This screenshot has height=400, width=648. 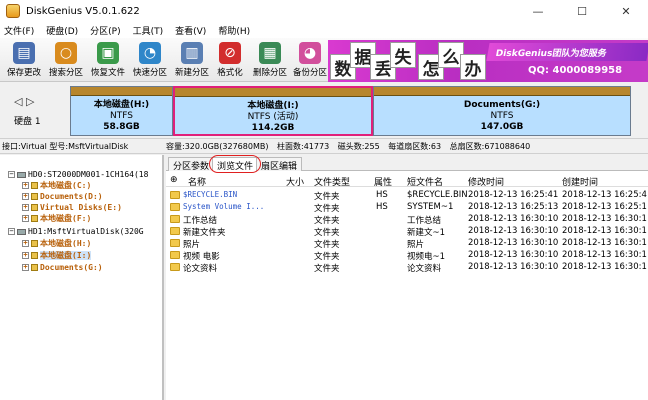 I want to click on col-name: 名称, so click(x=197, y=181).